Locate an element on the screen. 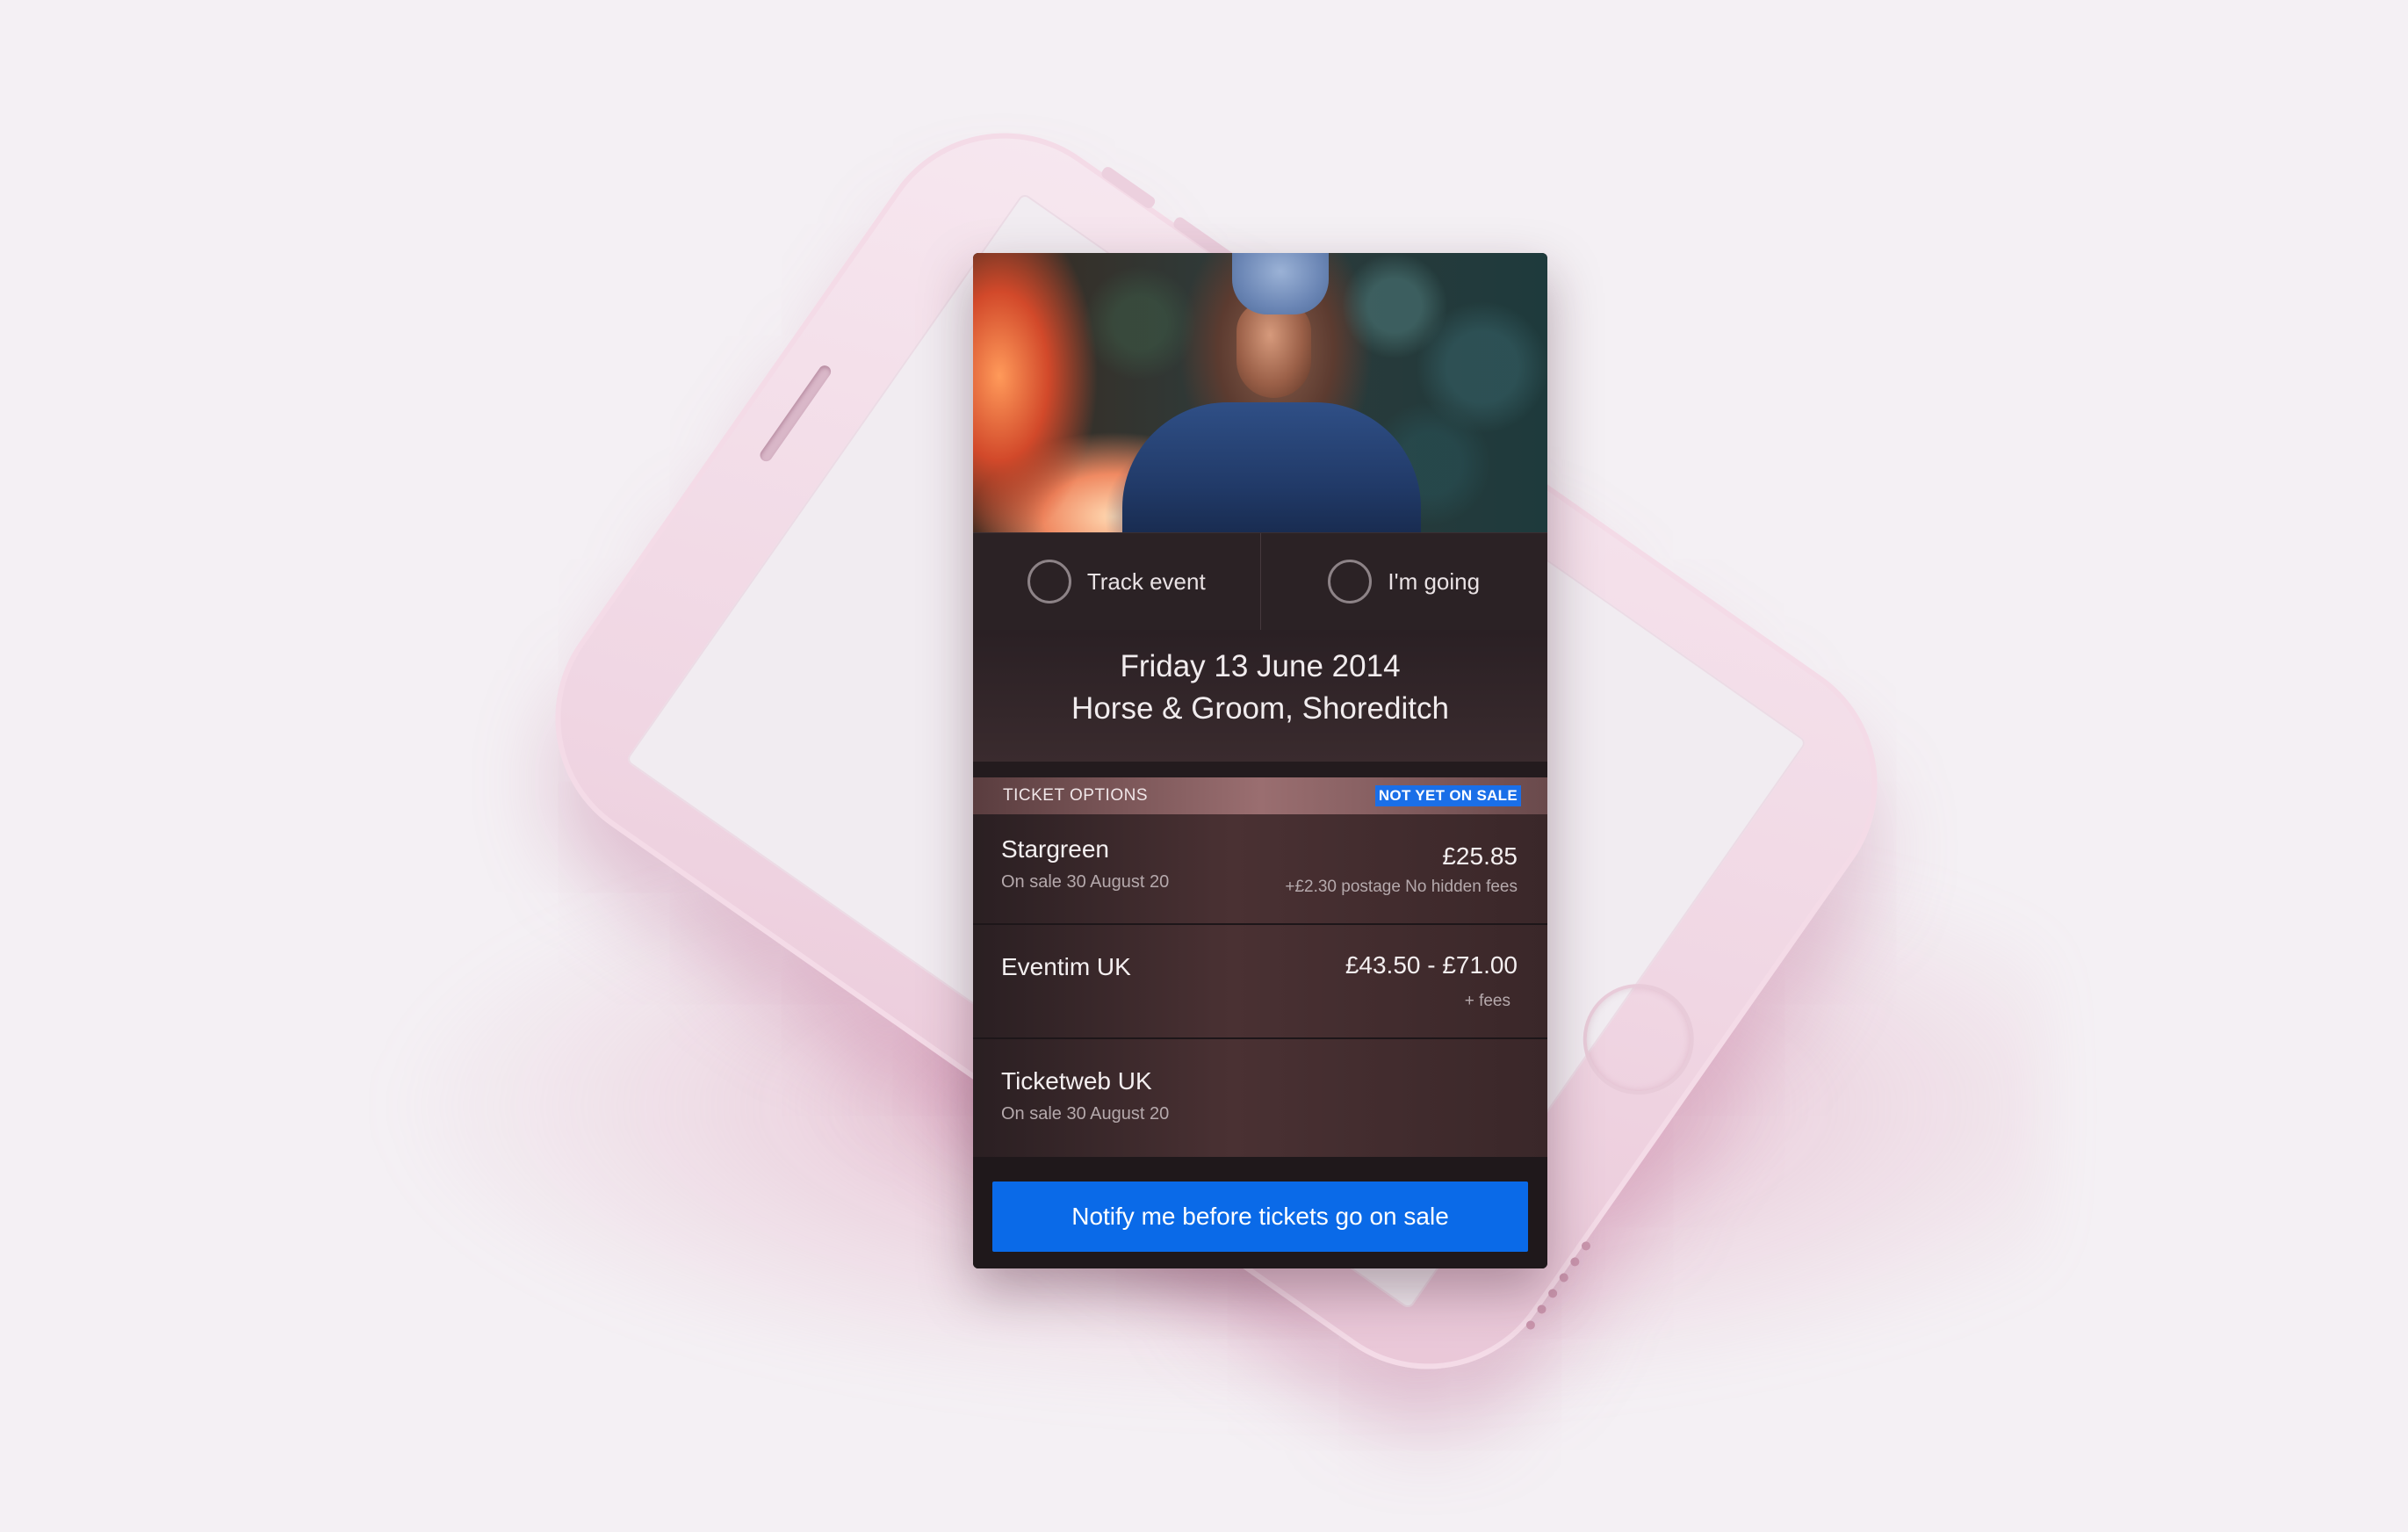 The height and width of the screenshot is (1532, 2408). cta-footer: Notify me before tickets go on sale is located at coordinates (1260, 1212).